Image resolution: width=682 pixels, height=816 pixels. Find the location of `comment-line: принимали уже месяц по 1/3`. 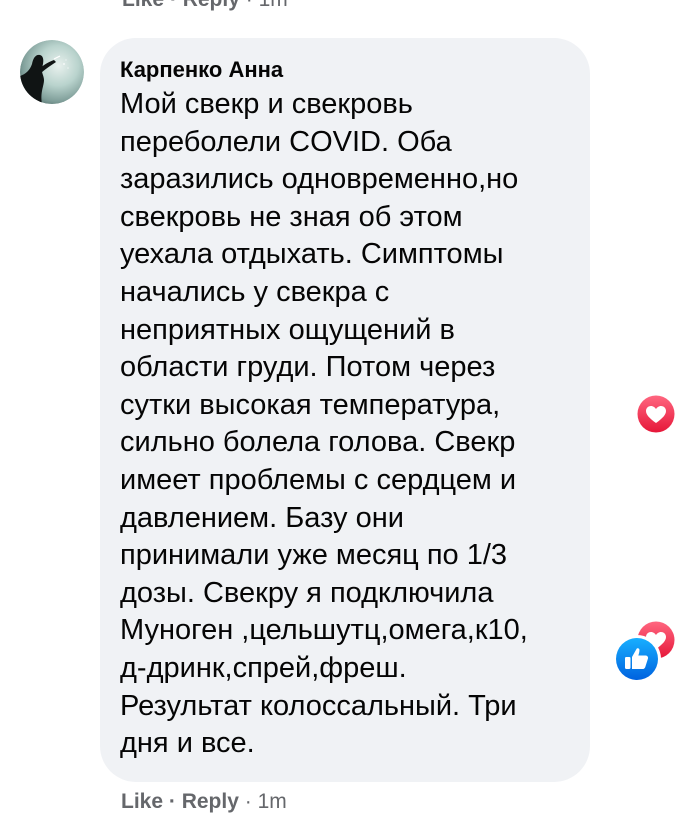

comment-line: принимали уже месяц по 1/3 is located at coordinates (314, 555).